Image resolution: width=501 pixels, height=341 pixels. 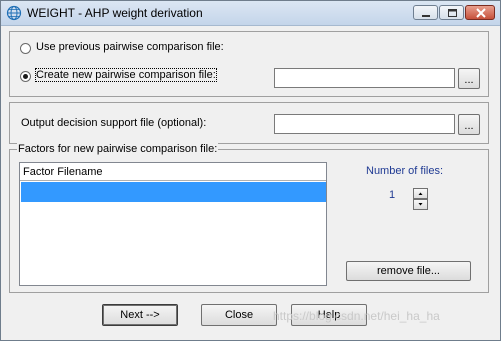 I want to click on minimize-icon, so click(x=426, y=16).